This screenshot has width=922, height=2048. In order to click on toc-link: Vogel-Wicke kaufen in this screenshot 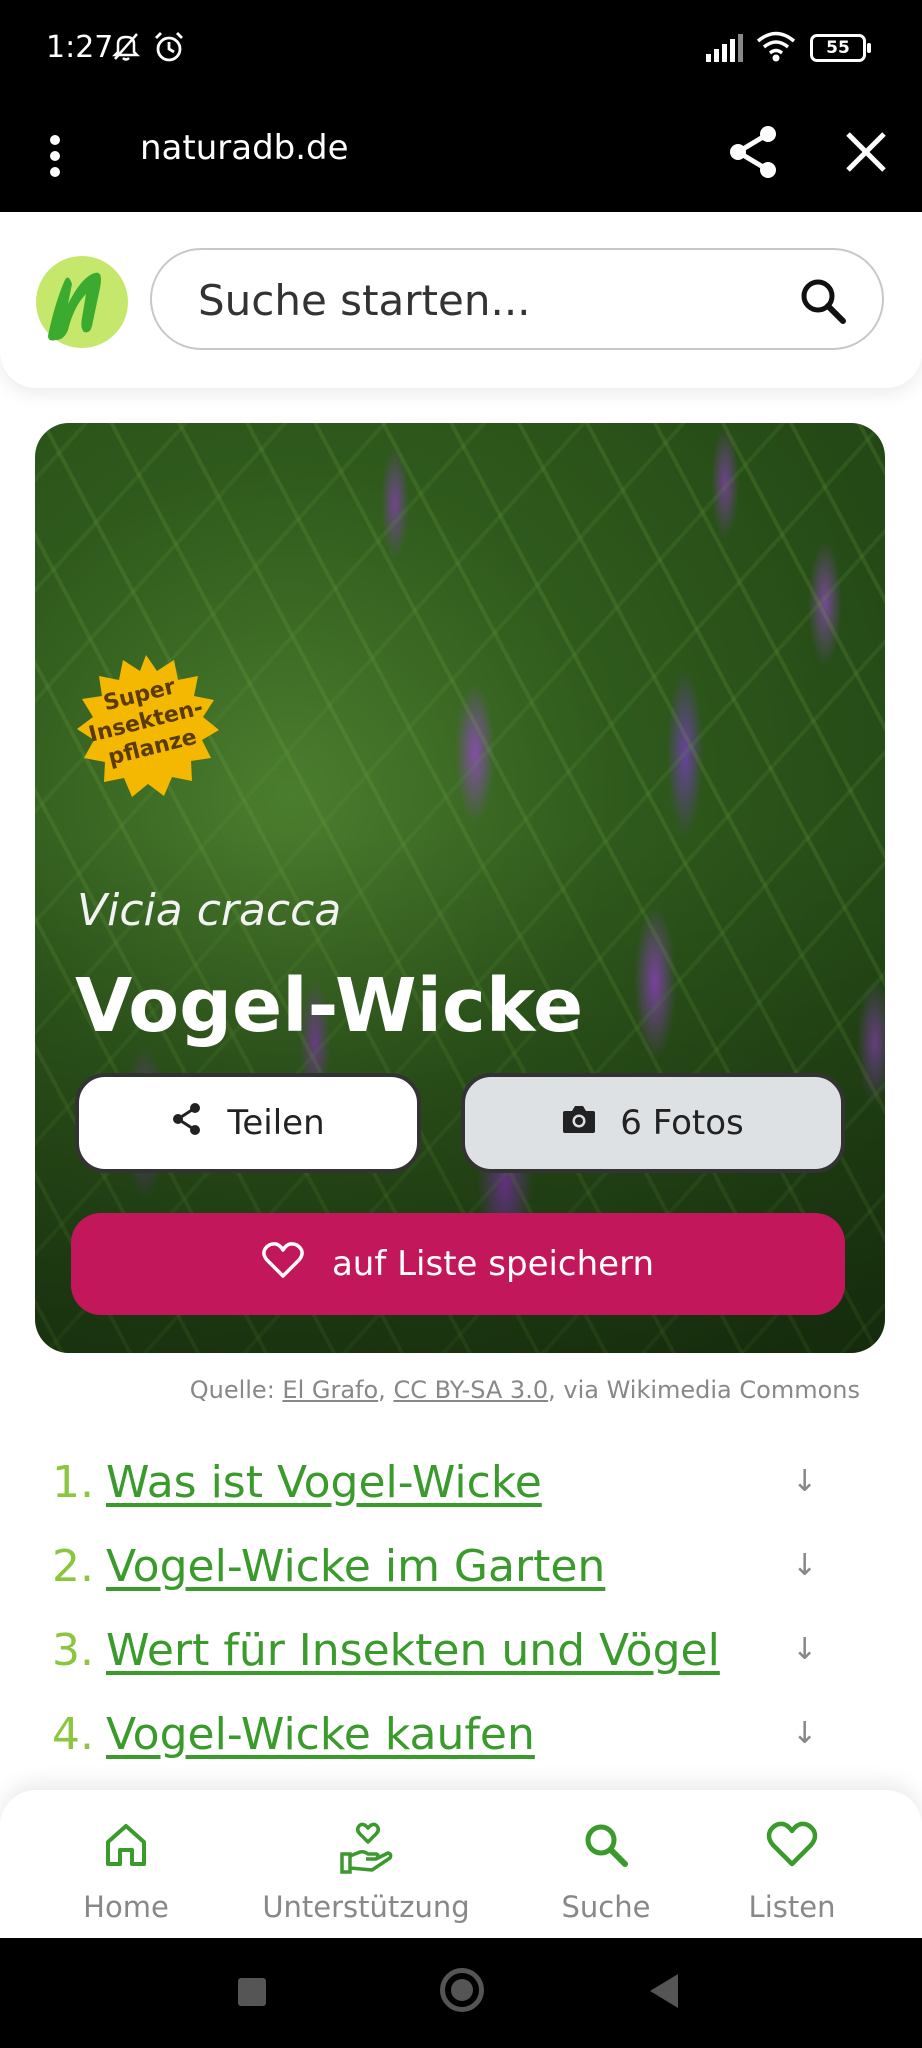, I will do `click(320, 1734)`.